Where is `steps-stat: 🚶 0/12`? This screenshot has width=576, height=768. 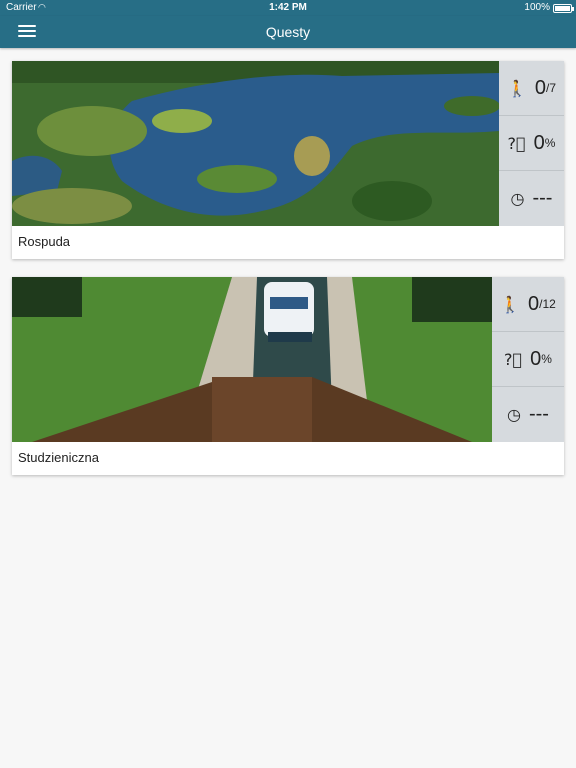 steps-stat: 🚶 0/12 is located at coordinates (528, 304).